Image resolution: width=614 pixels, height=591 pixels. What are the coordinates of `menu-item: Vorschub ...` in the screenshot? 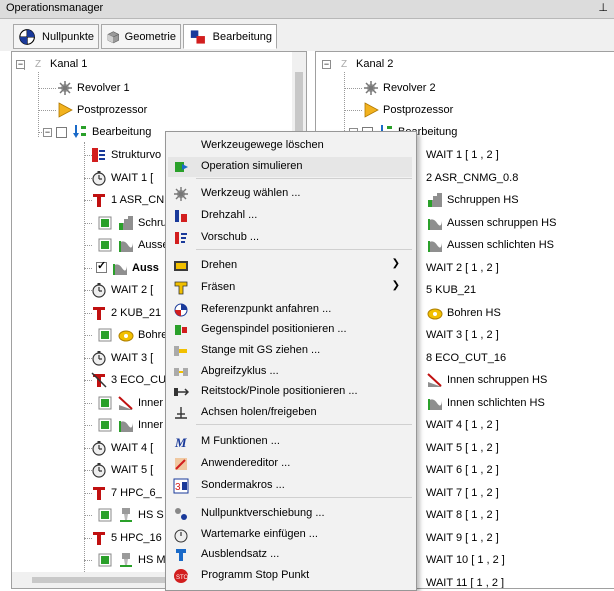 It's located at (290, 238).